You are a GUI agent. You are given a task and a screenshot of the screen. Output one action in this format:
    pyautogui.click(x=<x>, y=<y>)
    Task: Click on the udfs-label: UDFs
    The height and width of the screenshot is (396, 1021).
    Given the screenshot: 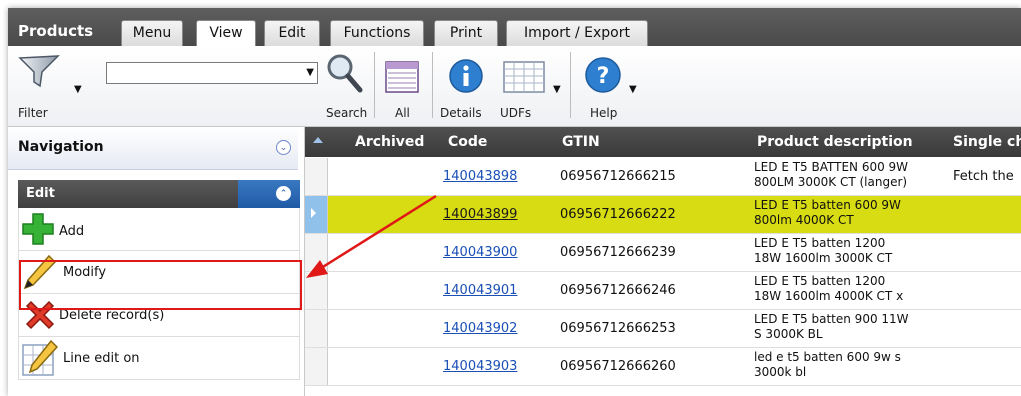 What is the action you would take?
    pyautogui.click(x=516, y=113)
    